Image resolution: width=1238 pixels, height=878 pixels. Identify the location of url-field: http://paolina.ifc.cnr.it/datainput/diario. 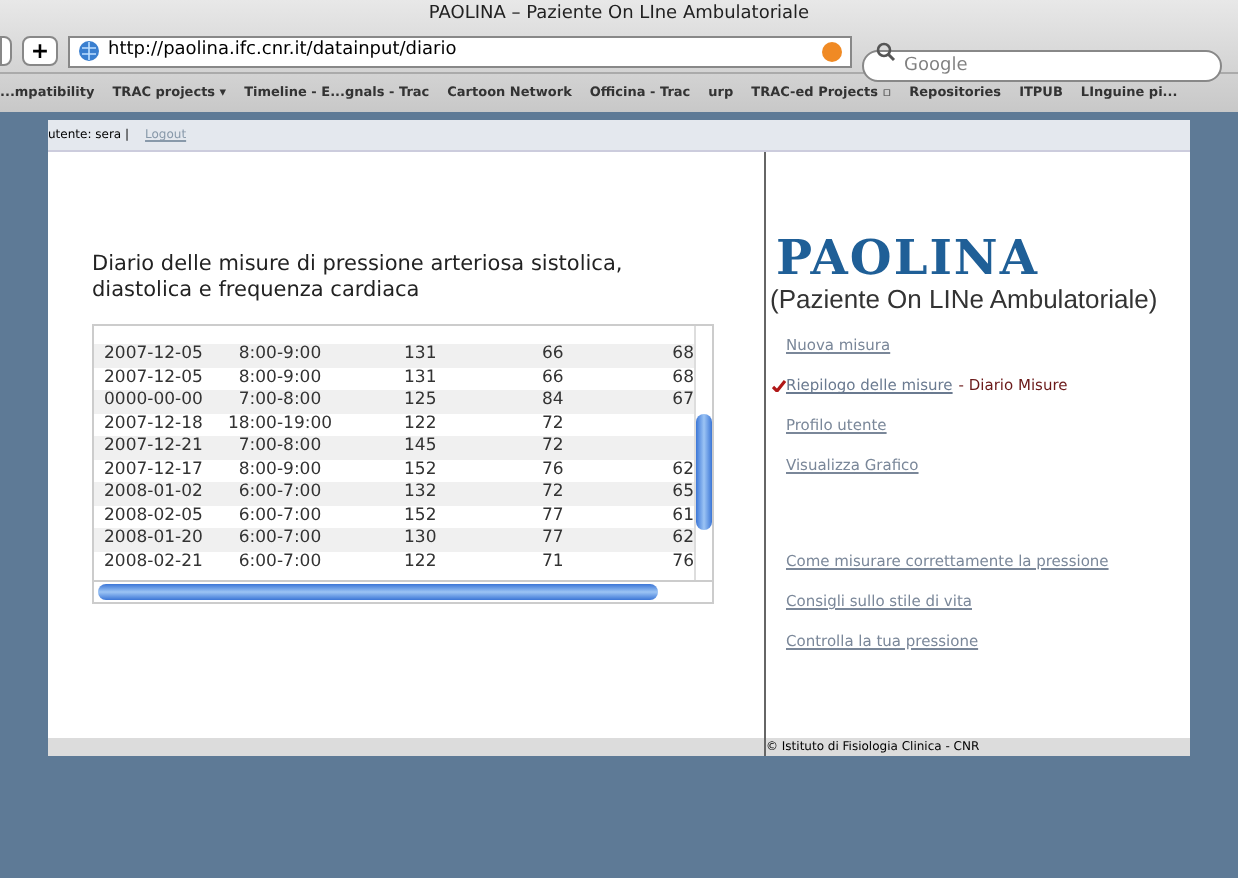
(460, 51).